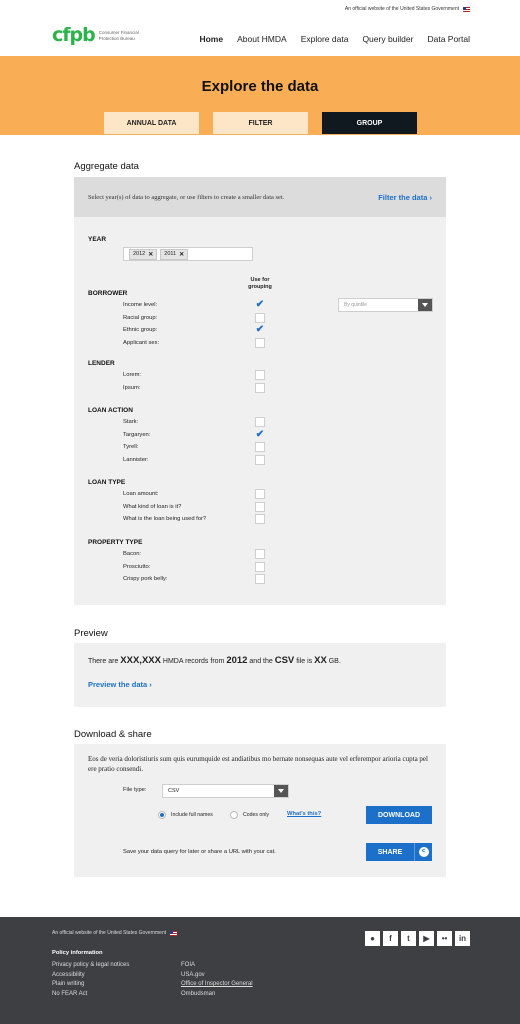 Image resolution: width=520 pixels, height=1024 pixels. Describe the element at coordinates (444, 938) in the screenshot. I see `flickr-icon: ••` at that location.